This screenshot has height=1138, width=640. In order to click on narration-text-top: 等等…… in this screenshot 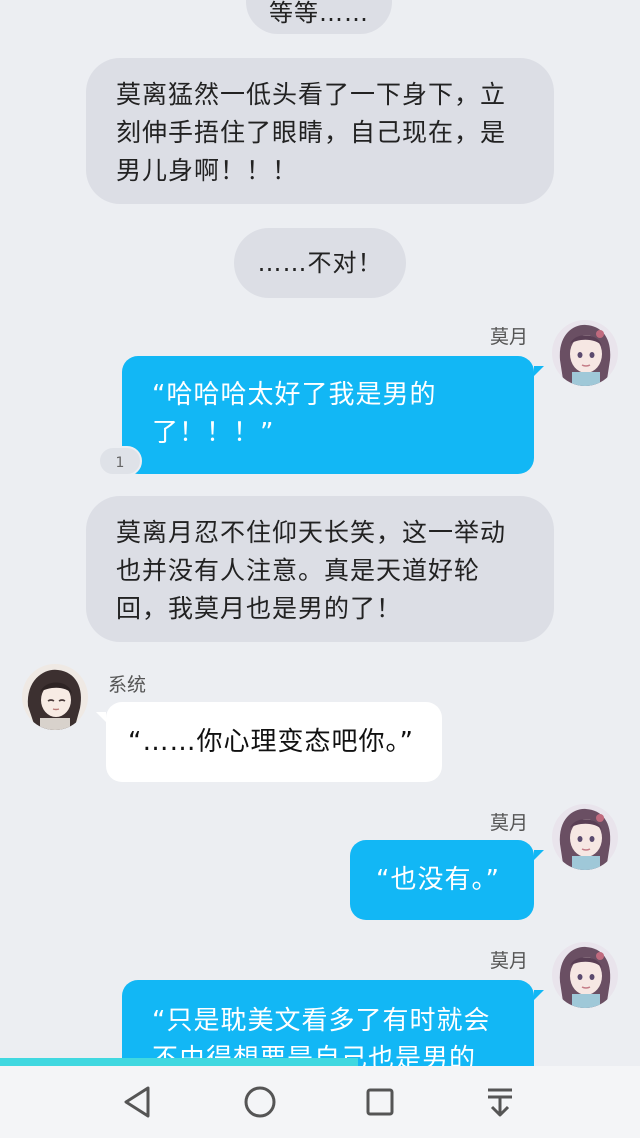, I will do `click(319, 13)`.